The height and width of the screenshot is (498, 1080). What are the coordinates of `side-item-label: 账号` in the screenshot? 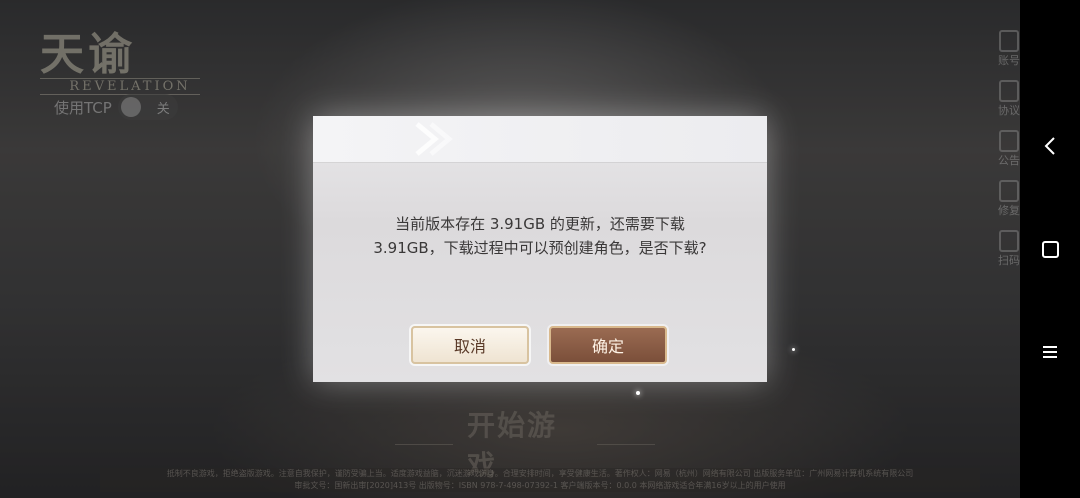 It's located at (1009, 60).